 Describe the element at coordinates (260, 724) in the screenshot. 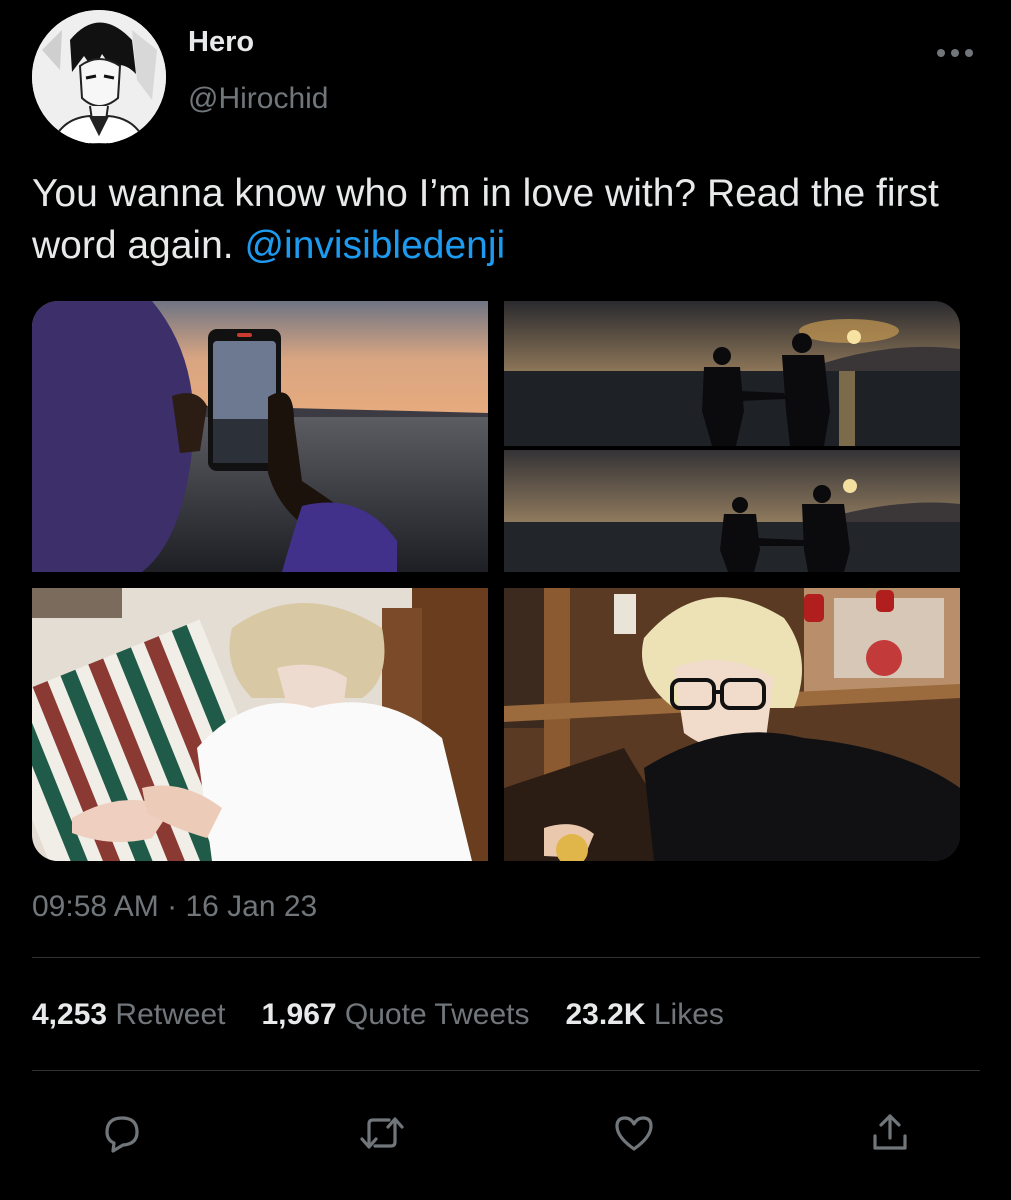

I see `photo-blonde-white-shirt-beach` at that location.